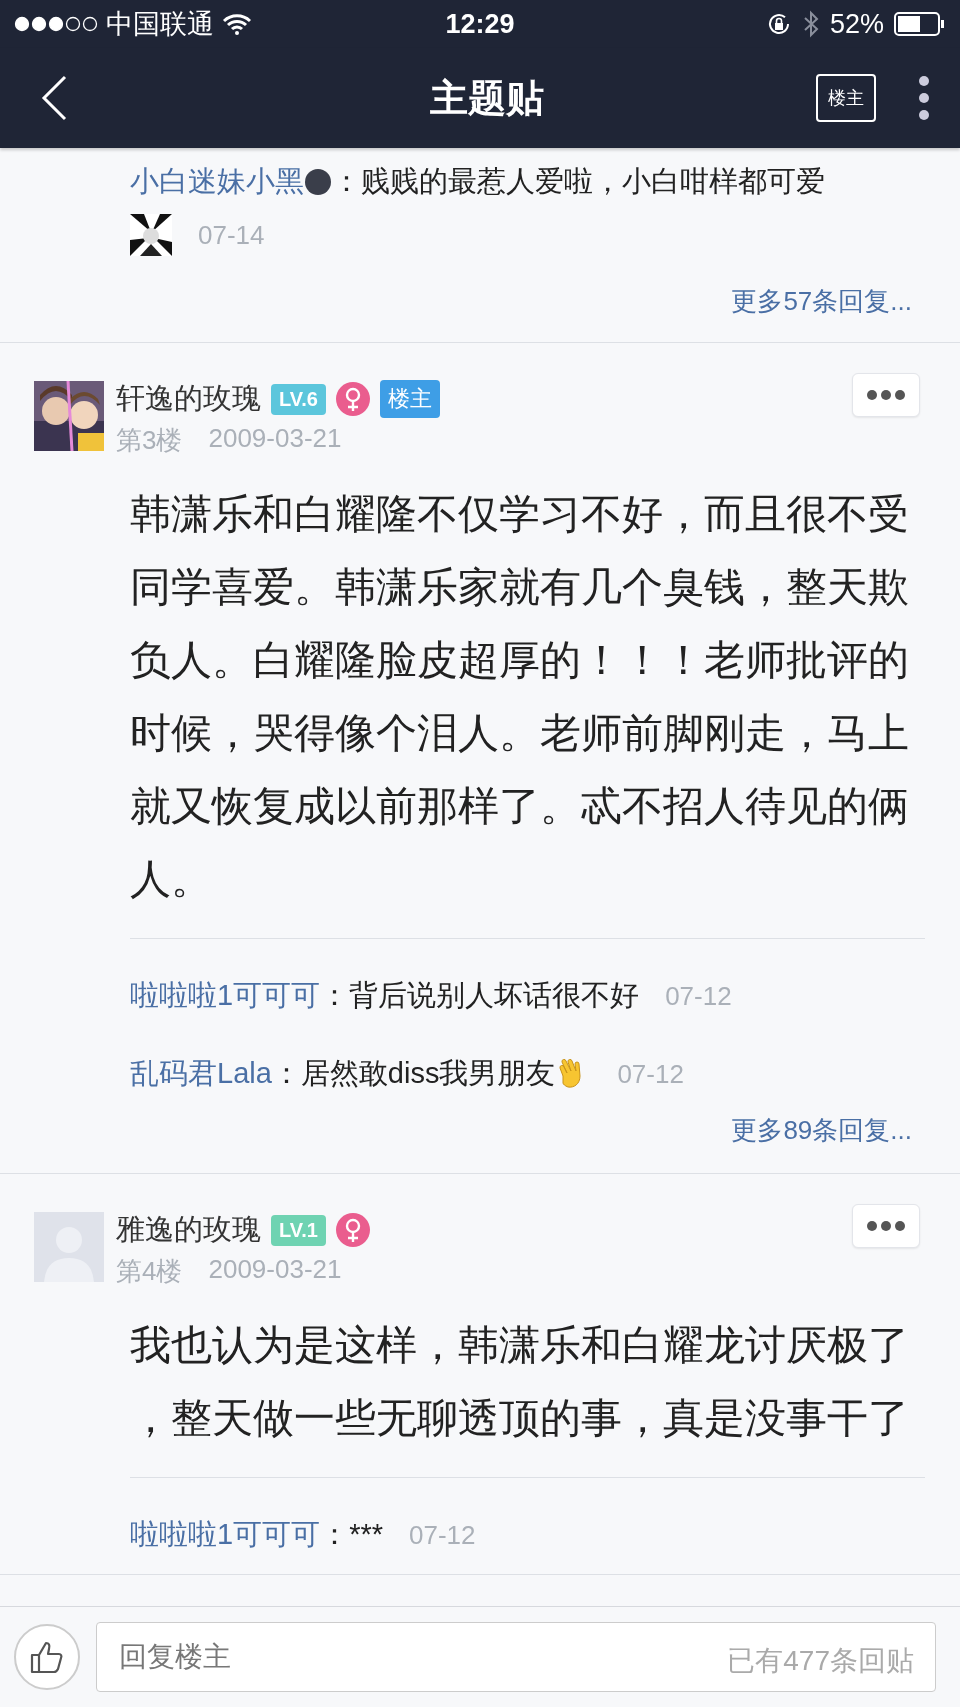 The image size is (960, 1707). Describe the element at coordinates (487, 97) in the screenshot. I see `page-title: 主题贴` at that location.